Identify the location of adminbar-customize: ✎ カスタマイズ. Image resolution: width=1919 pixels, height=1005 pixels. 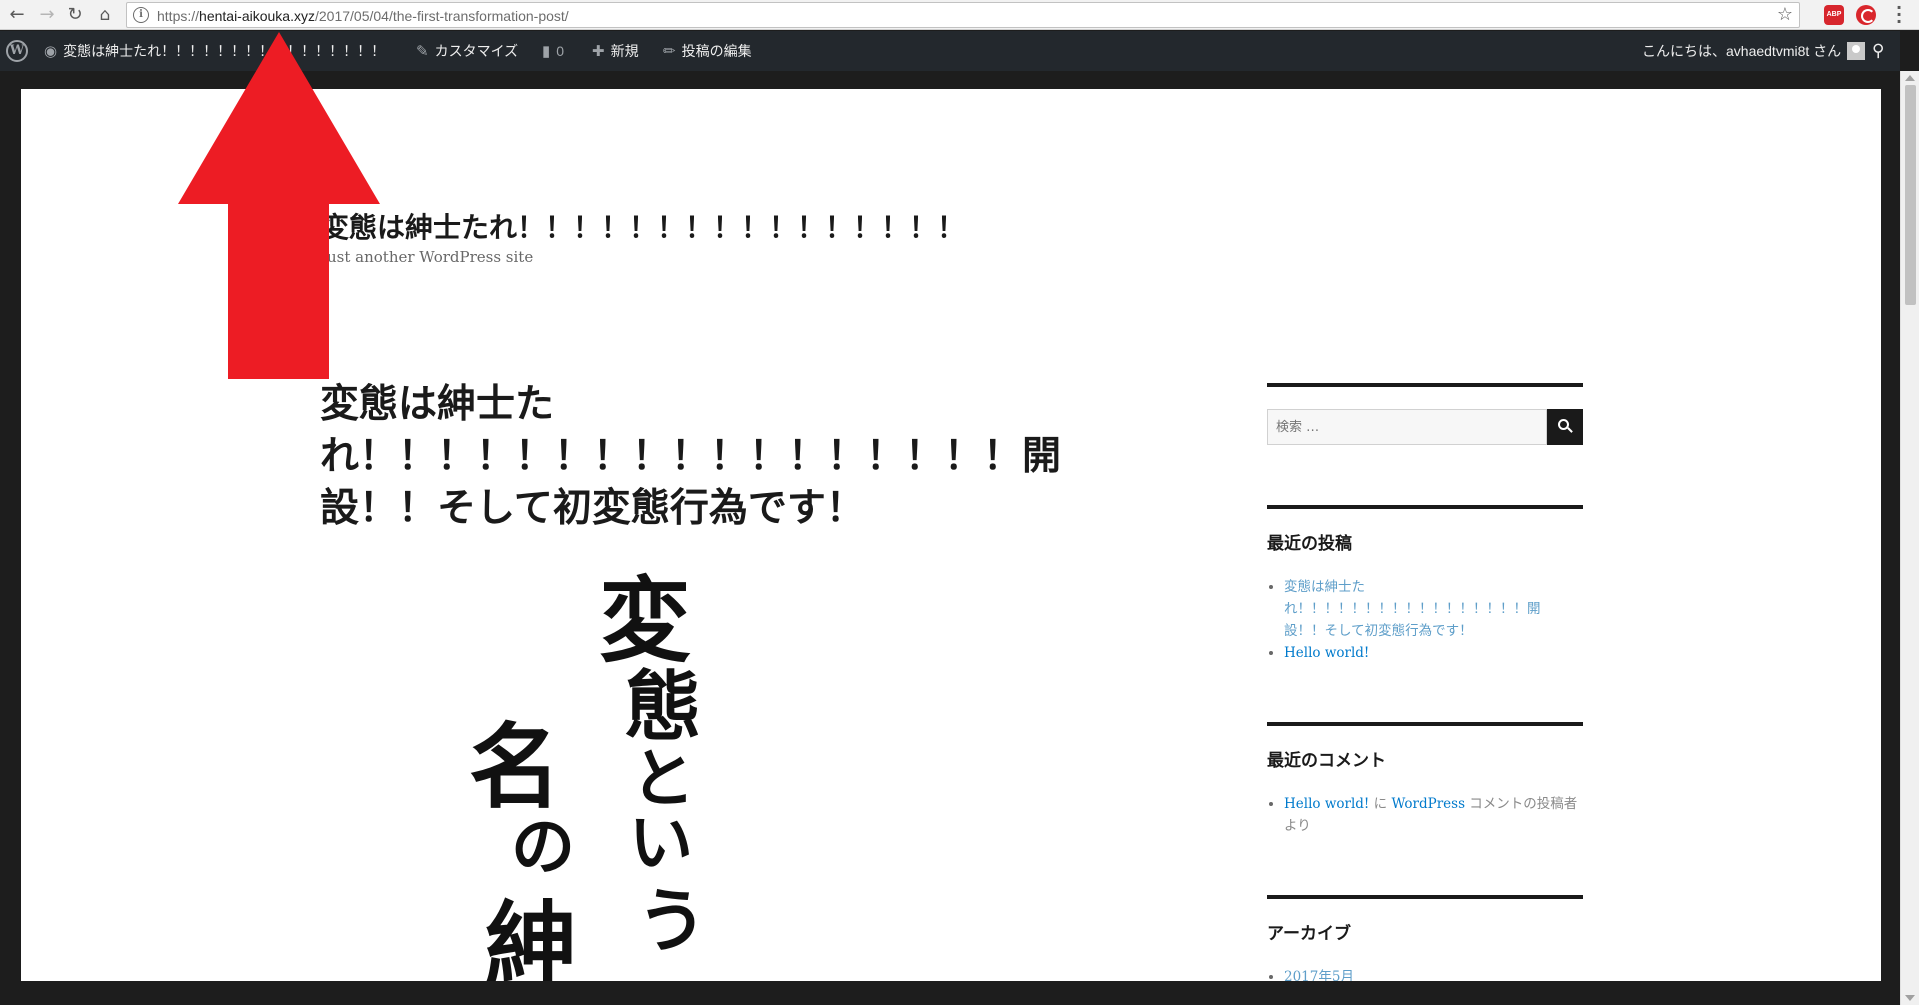
(467, 51).